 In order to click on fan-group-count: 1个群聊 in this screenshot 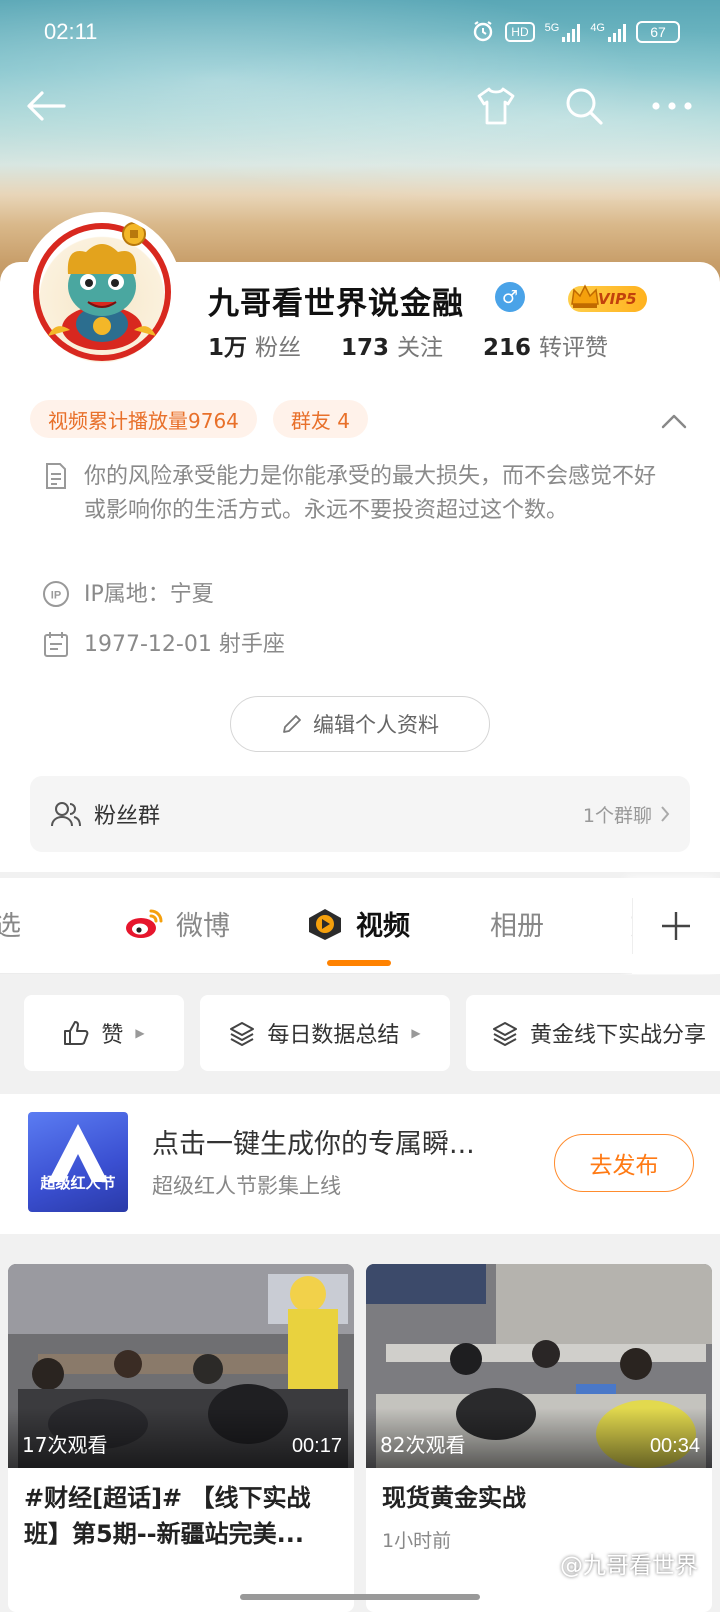, I will do `click(626, 814)`.